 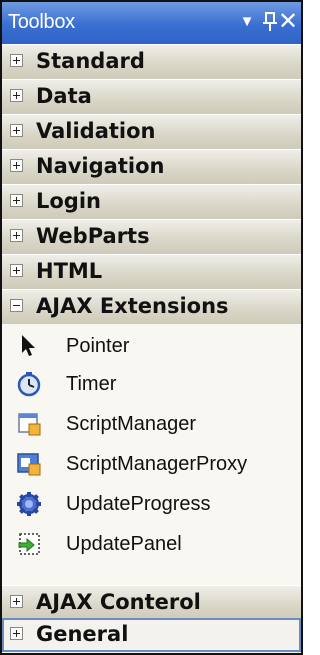 I want to click on tool-item-label: Pointer, so click(x=98, y=346).